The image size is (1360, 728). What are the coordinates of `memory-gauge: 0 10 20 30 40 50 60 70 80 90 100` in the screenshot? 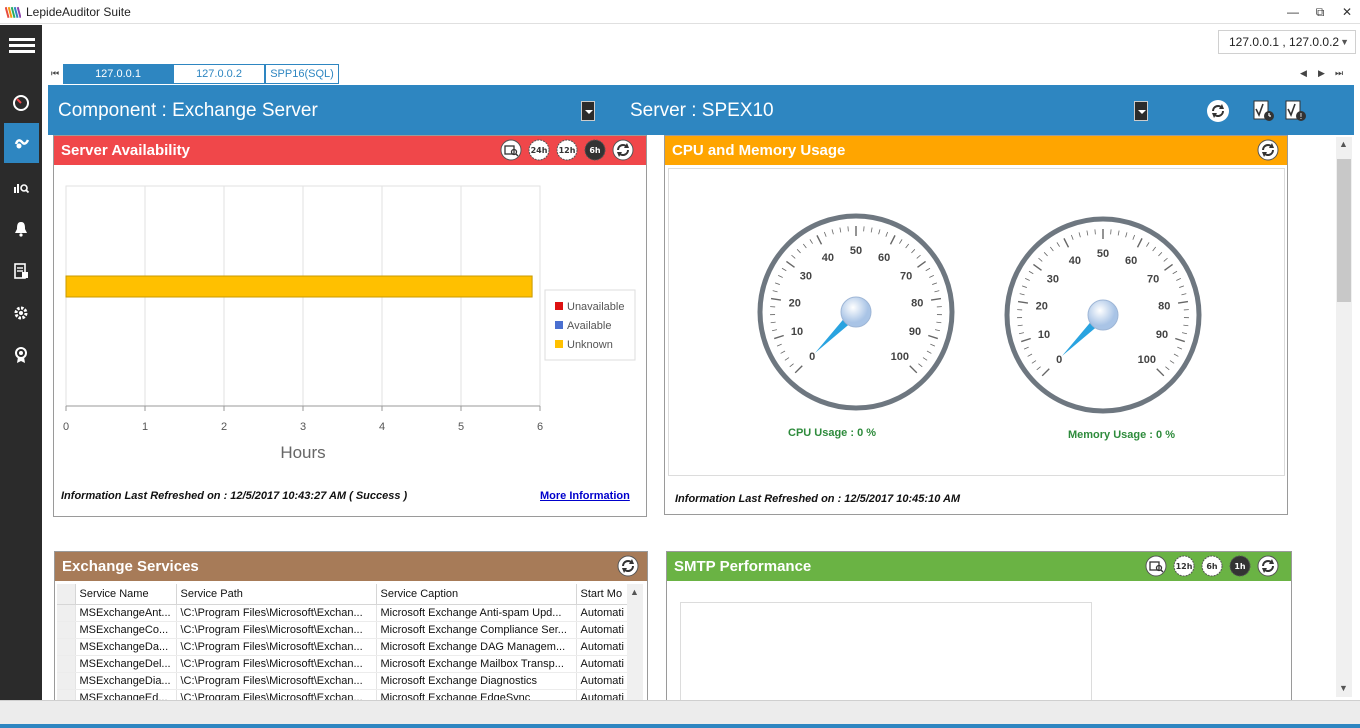 It's located at (1103, 315).